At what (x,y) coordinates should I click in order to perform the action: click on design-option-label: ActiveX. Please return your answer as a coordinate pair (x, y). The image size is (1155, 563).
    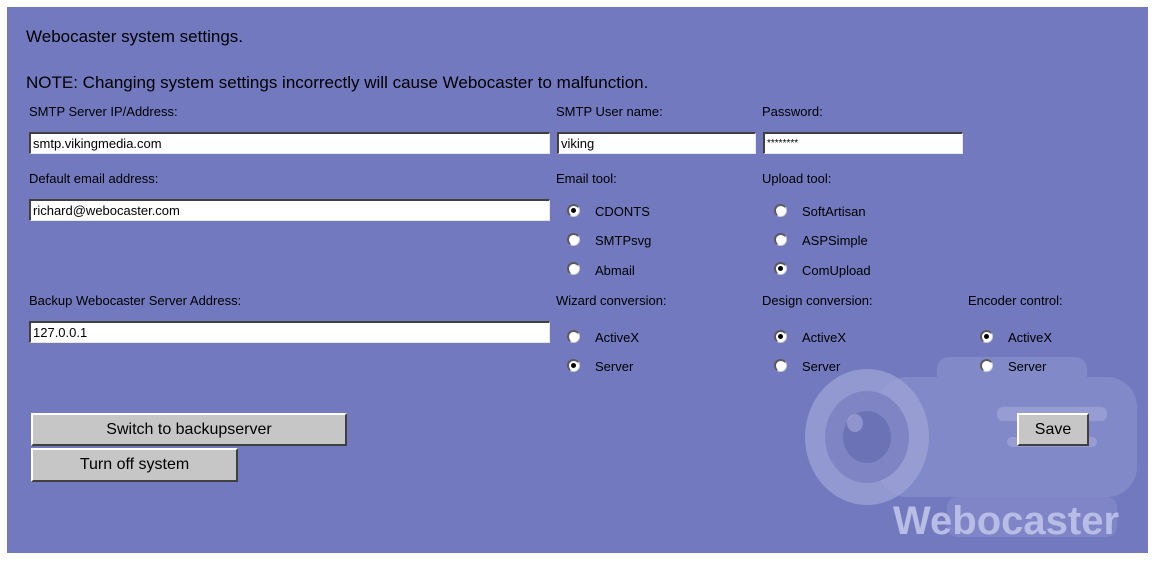
    Looking at the image, I should click on (824, 337).